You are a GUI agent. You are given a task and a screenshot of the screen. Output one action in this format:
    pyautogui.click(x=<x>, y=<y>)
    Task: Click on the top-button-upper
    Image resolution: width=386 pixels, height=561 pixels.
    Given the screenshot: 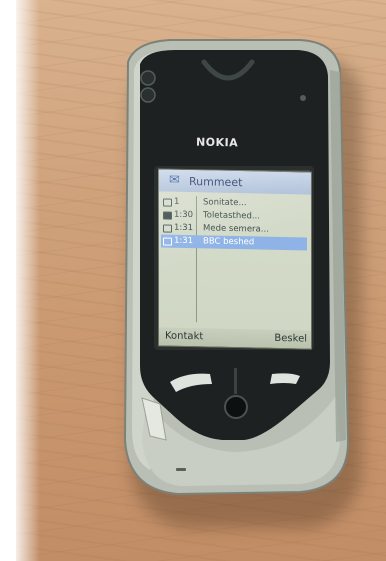 What is the action you would take?
    pyautogui.click(x=148, y=78)
    